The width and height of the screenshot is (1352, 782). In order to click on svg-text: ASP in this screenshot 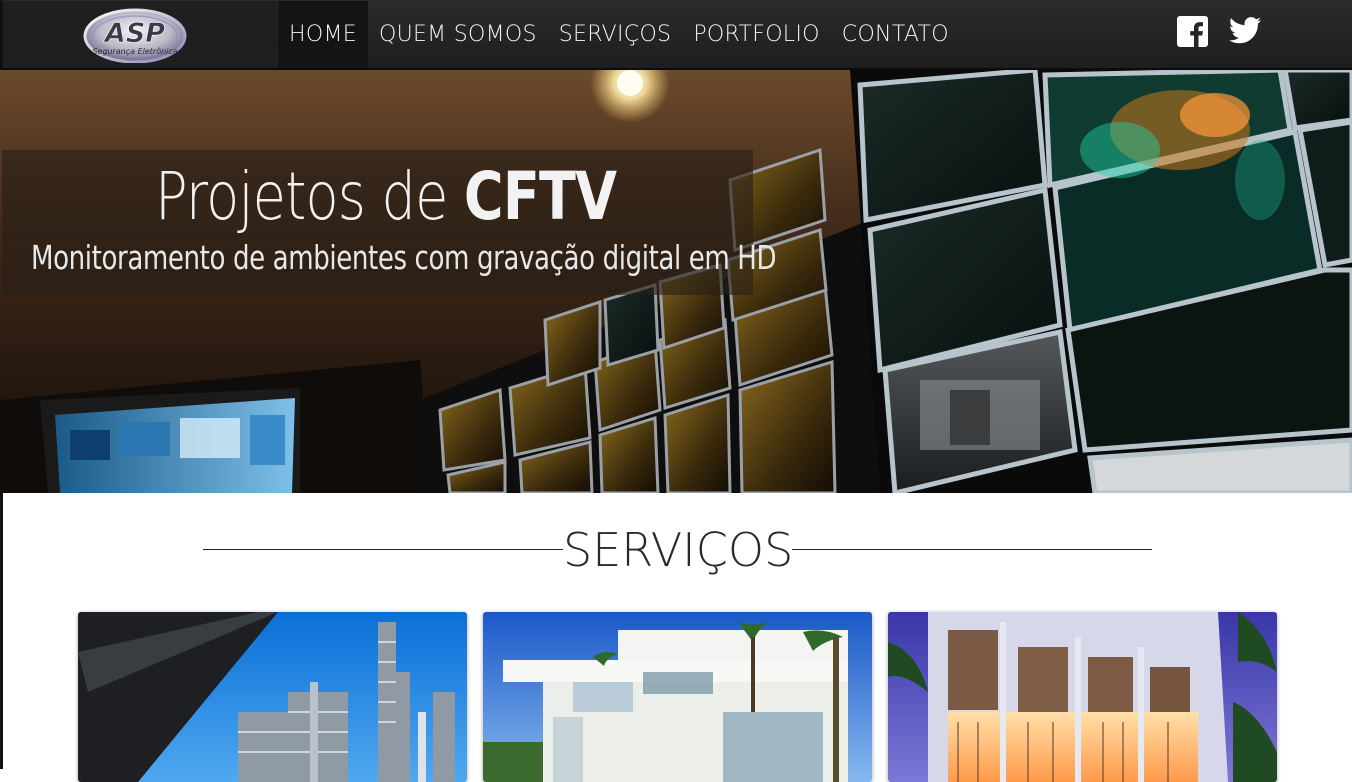, I will do `click(134, 33)`.